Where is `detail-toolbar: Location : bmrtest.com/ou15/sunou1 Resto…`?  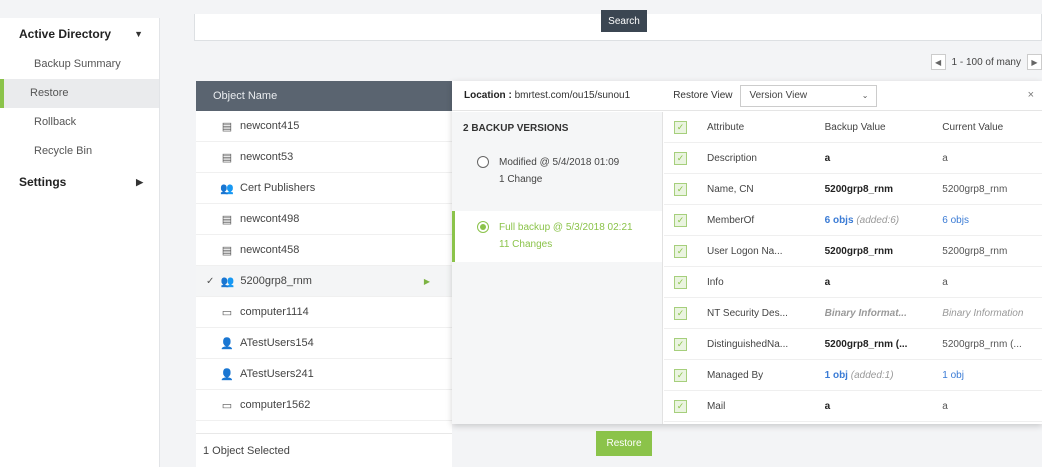
detail-toolbar: Location : bmrtest.com/ou15/sunou1 Resto… is located at coordinates (747, 96).